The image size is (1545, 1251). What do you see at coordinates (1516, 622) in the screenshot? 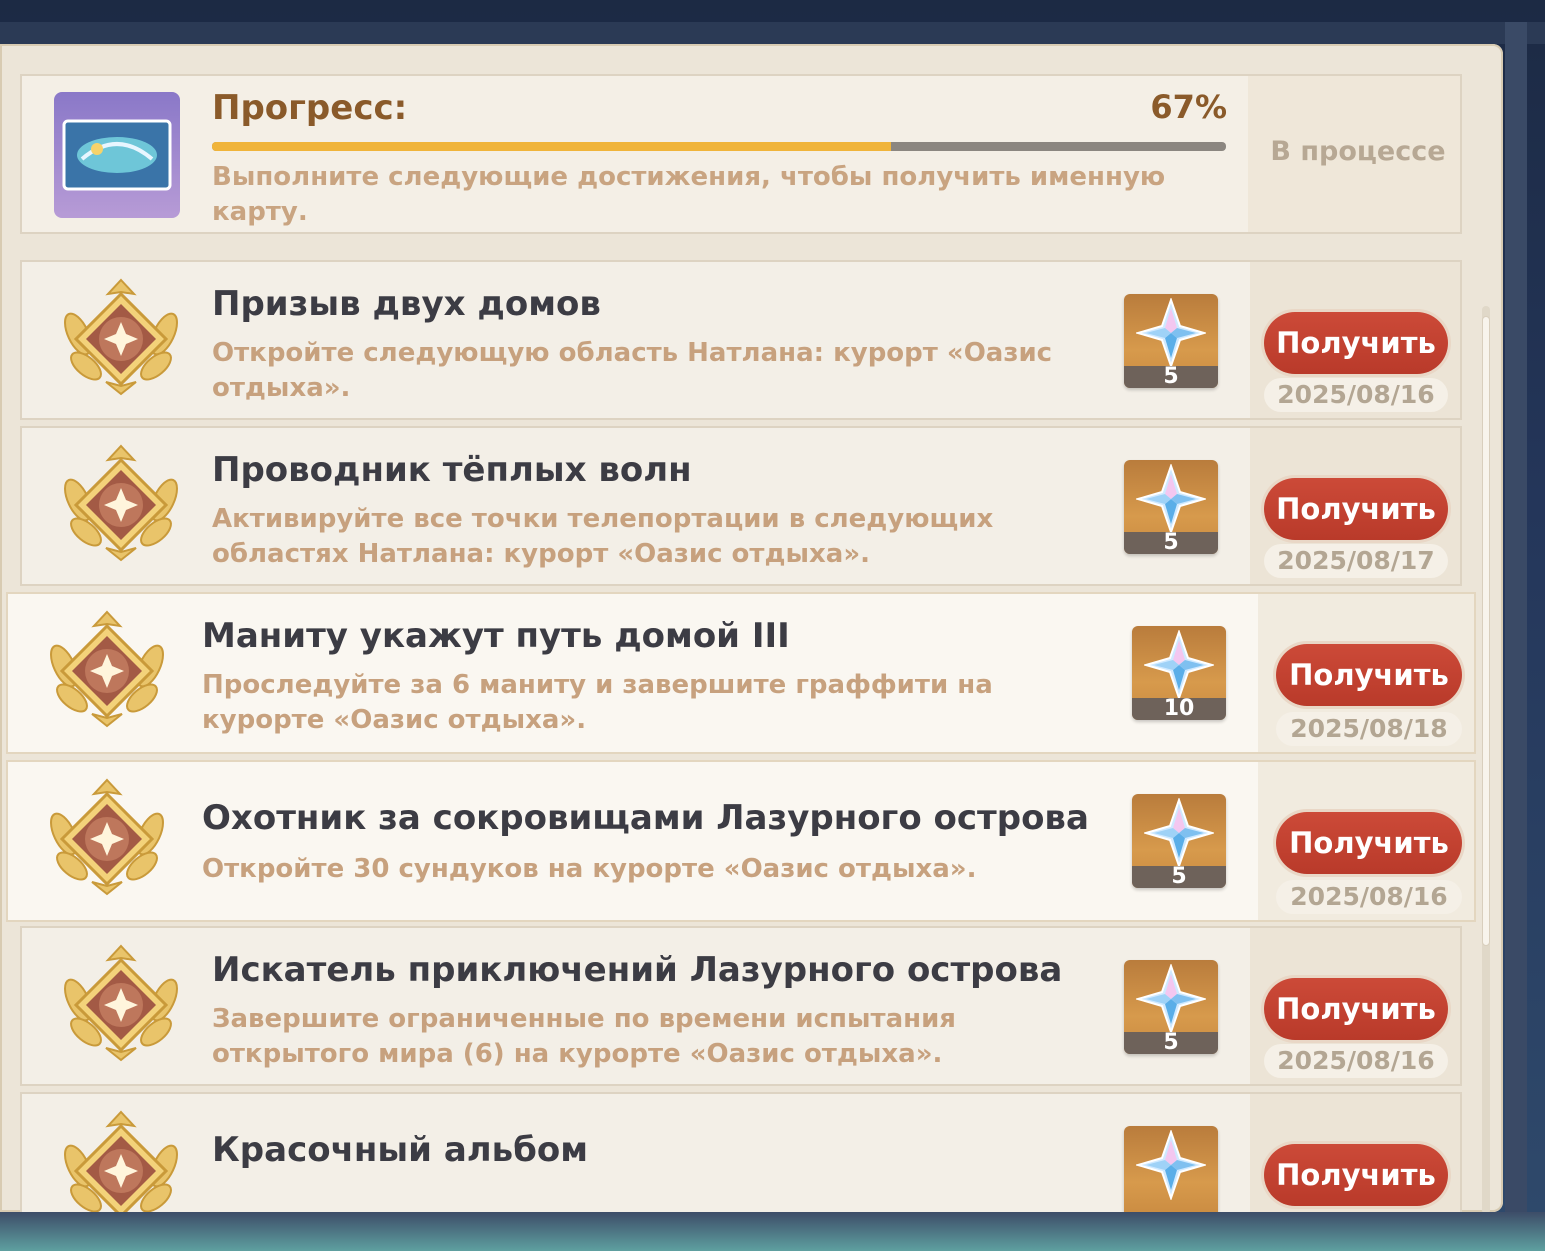
I see `window-frame-right` at bounding box center [1516, 622].